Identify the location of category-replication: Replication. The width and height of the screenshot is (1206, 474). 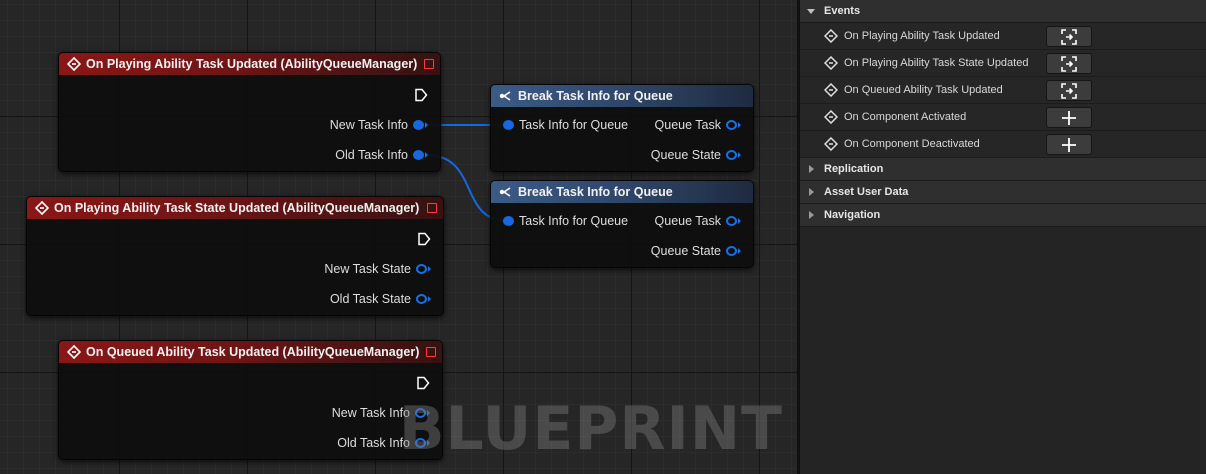
(1003, 169).